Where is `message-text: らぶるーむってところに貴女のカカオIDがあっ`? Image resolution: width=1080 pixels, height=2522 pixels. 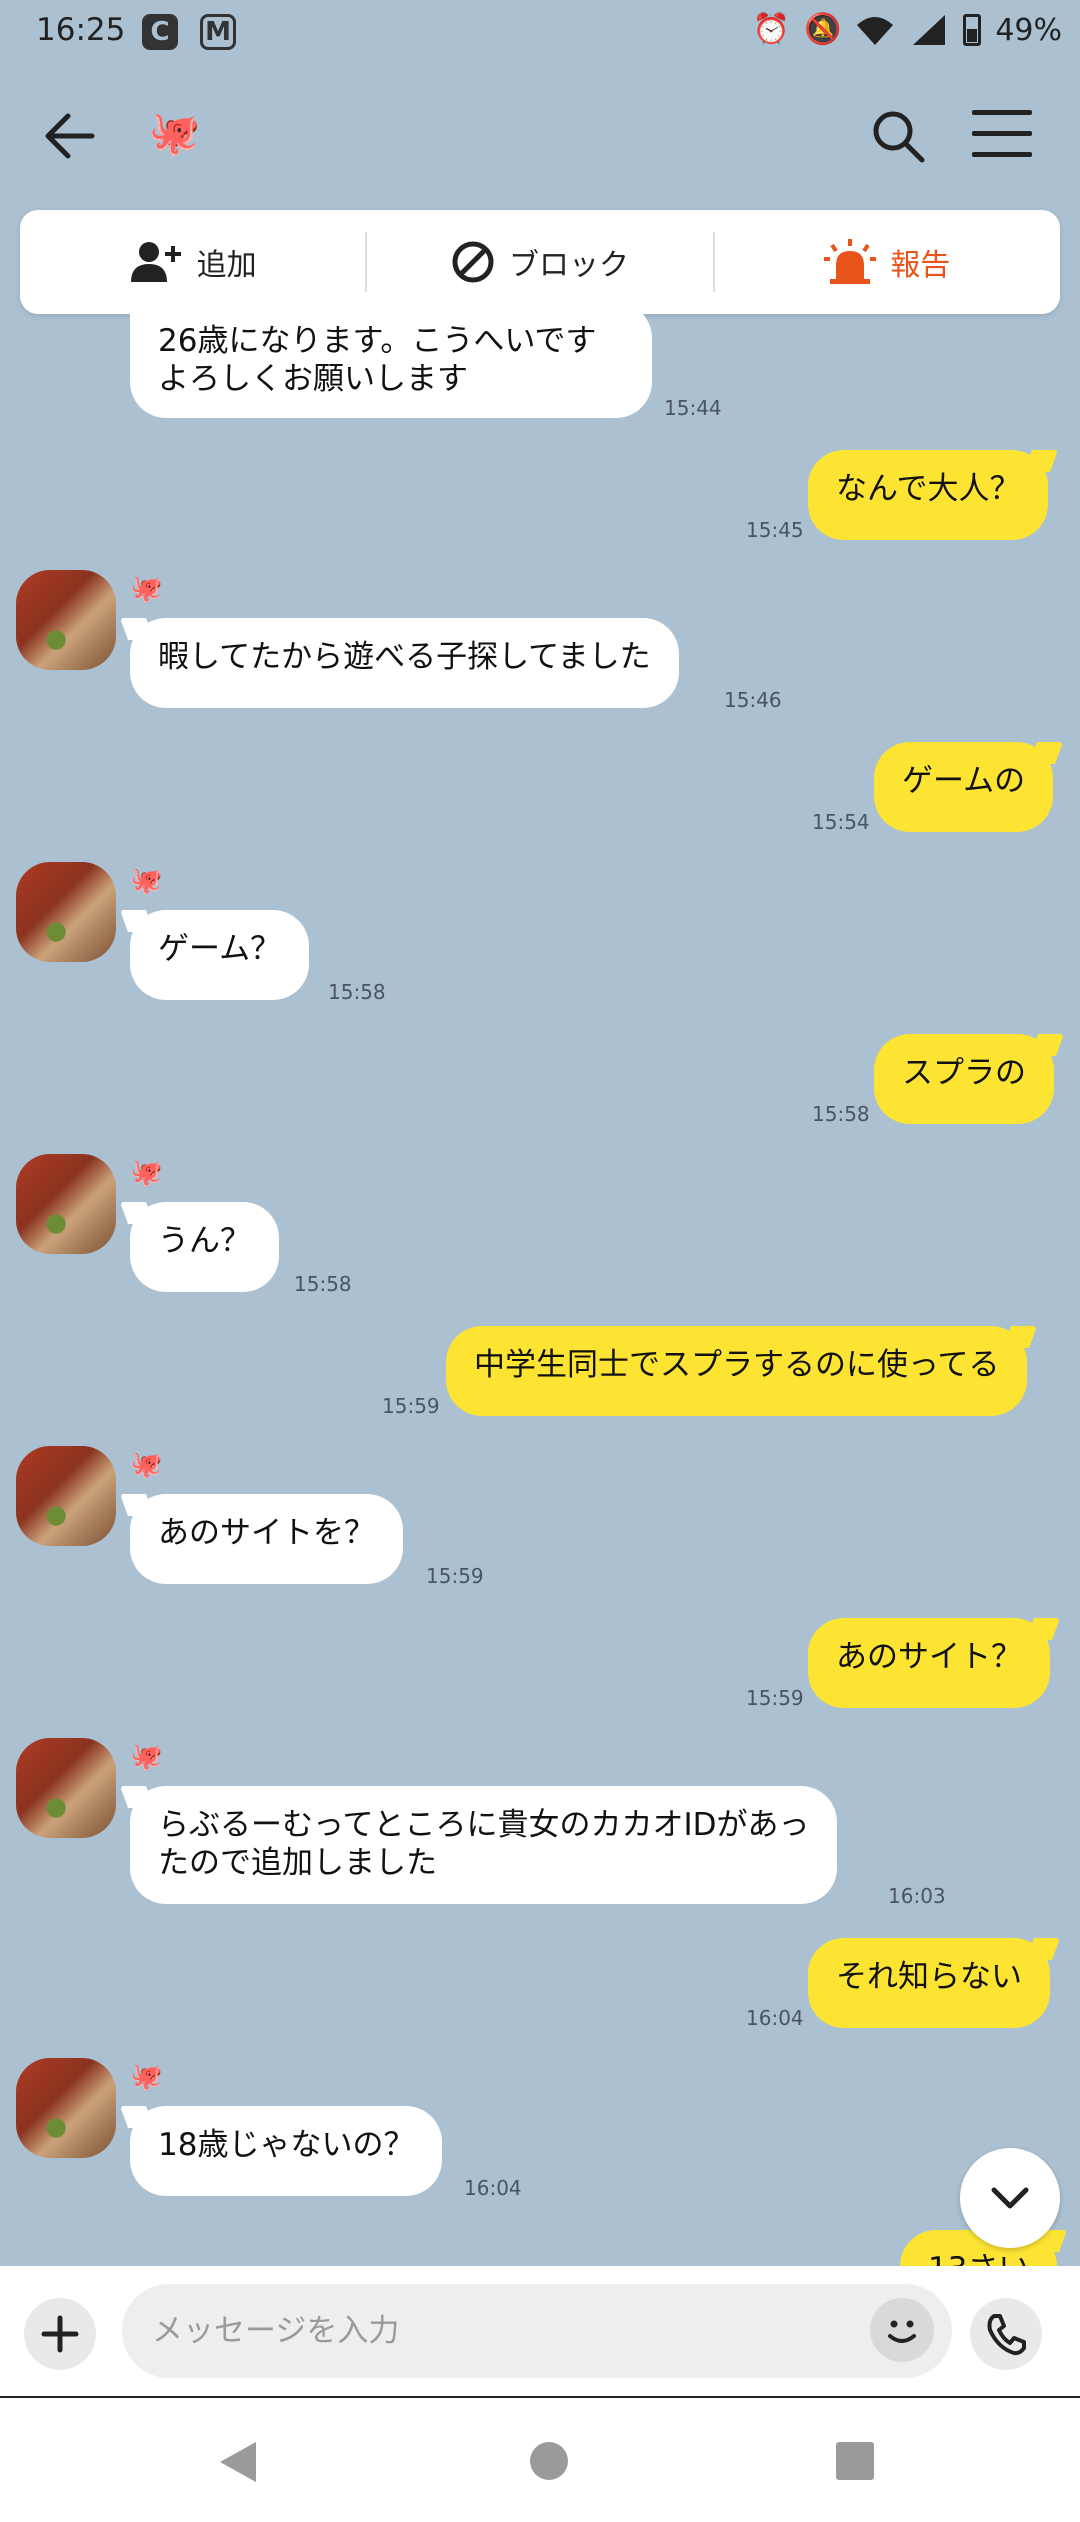 message-text: らぶるーむってところに貴女のカカオIDがあっ is located at coordinates (484, 1825).